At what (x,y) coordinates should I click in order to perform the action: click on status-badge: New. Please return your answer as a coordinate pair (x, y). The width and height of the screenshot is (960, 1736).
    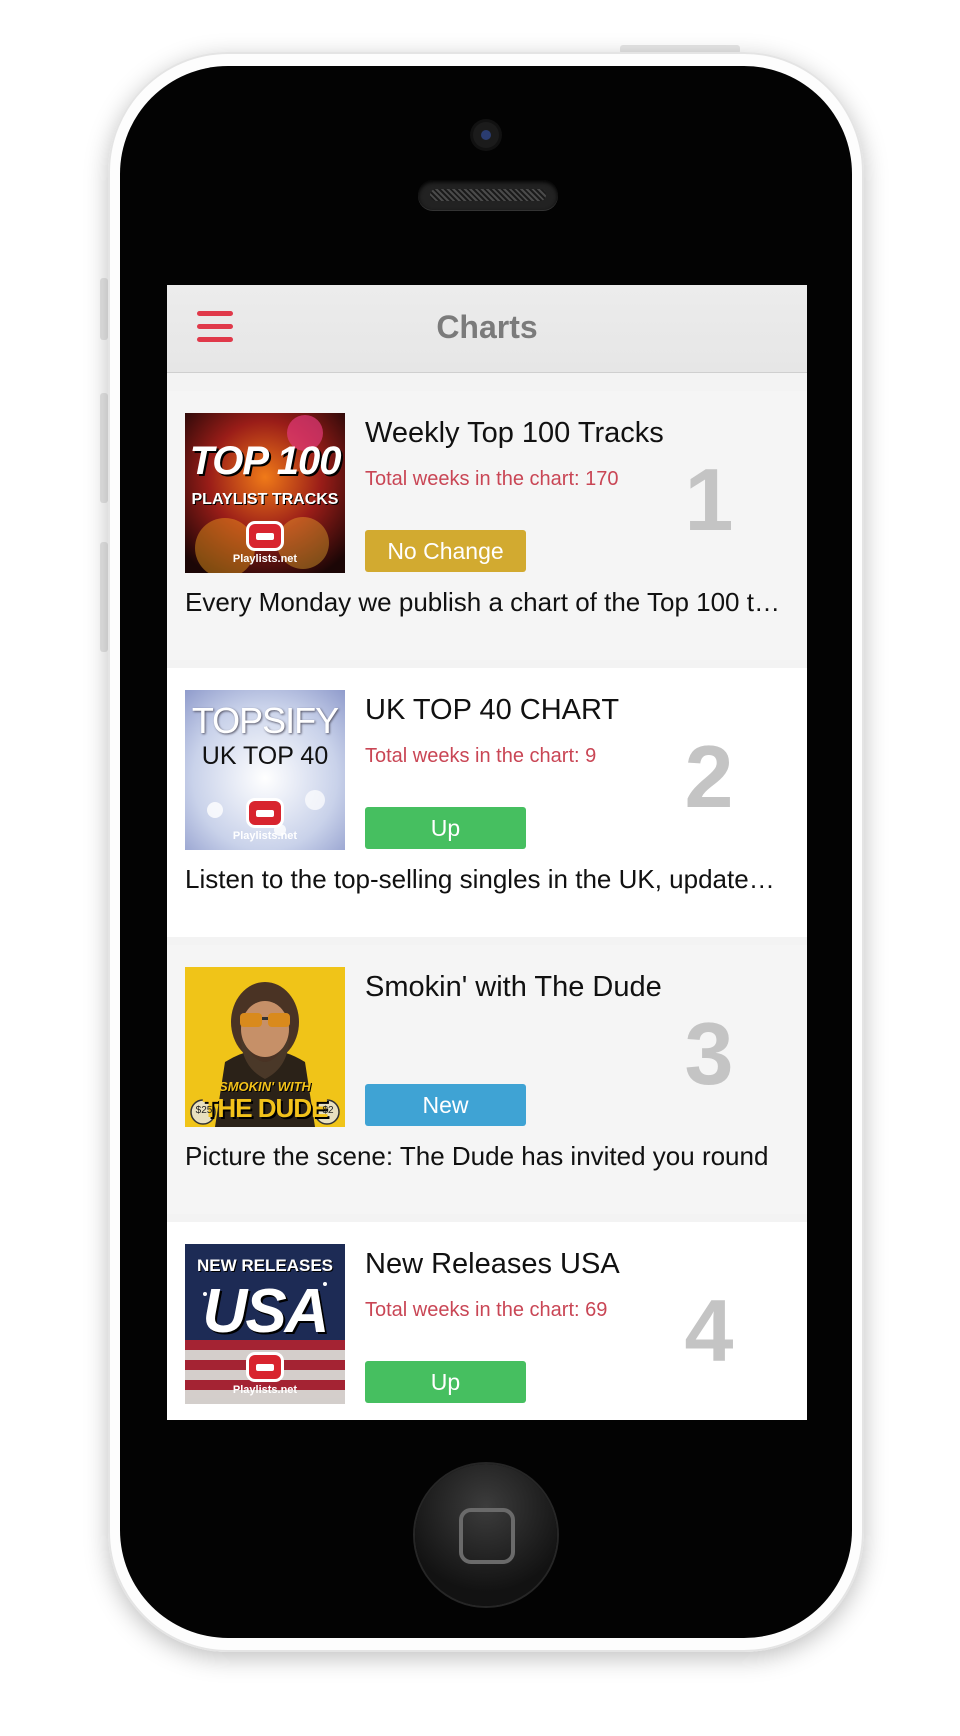
    Looking at the image, I should click on (445, 1105).